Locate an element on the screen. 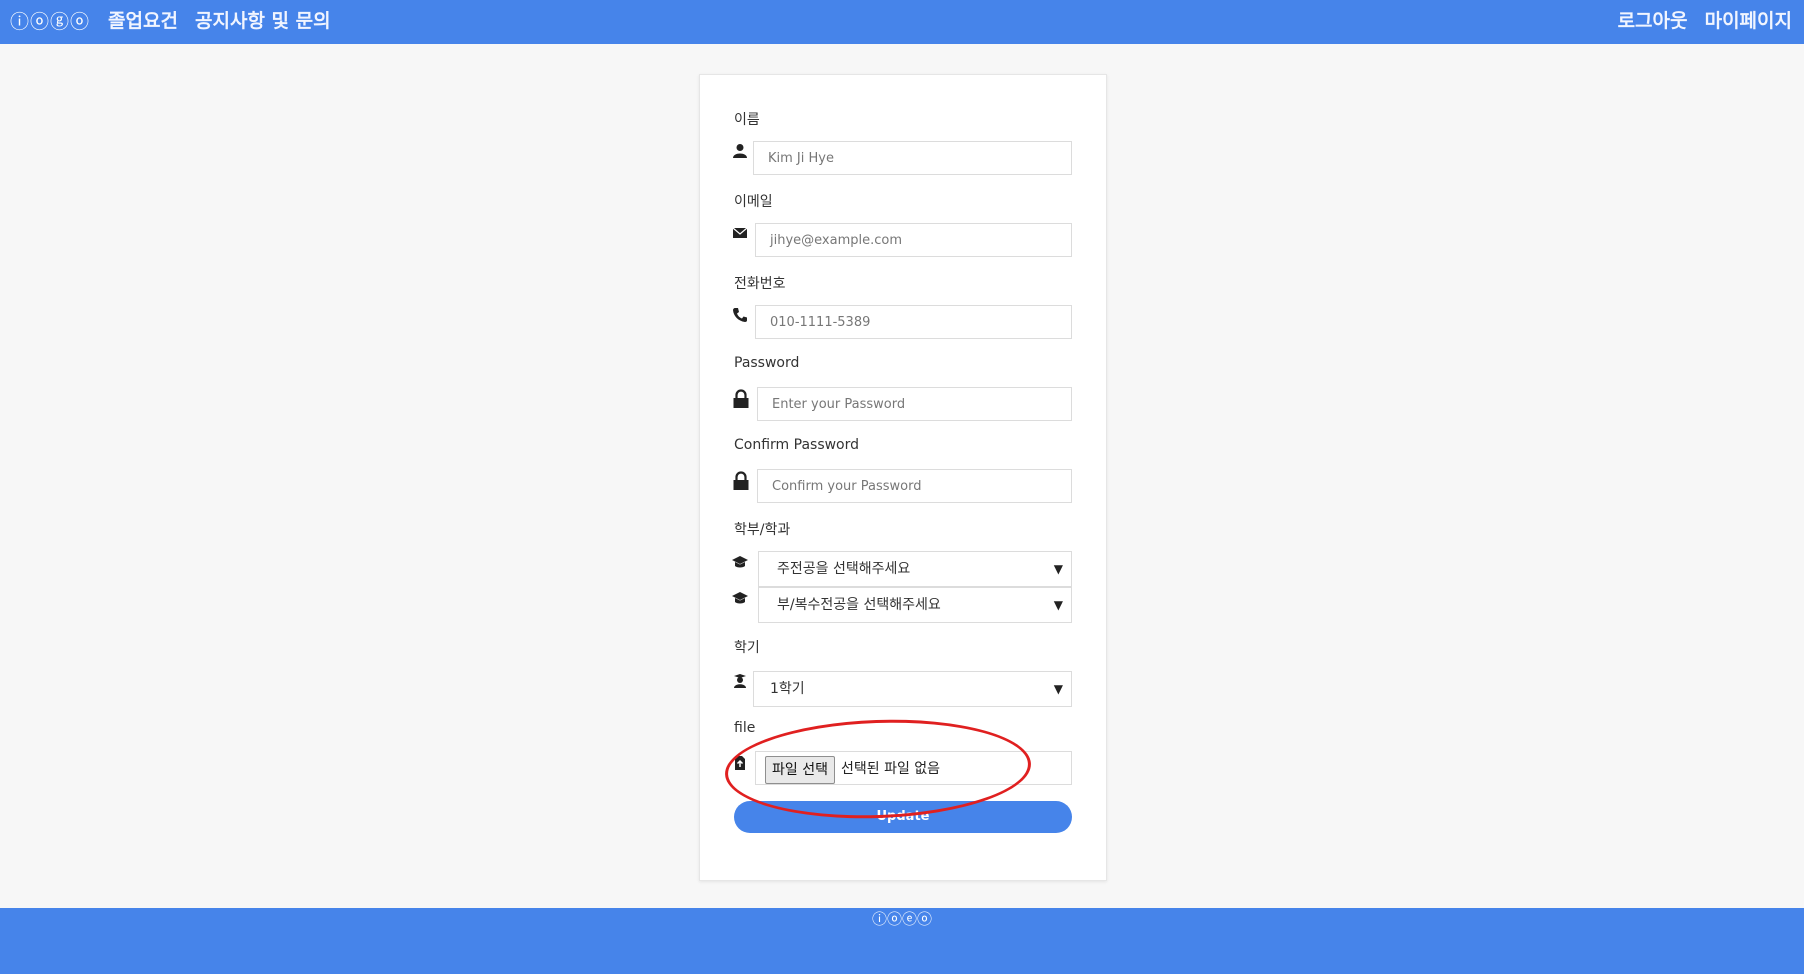 The width and height of the screenshot is (1804, 974). semester-select-value: 1학기 is located at coordinates (787, 689).